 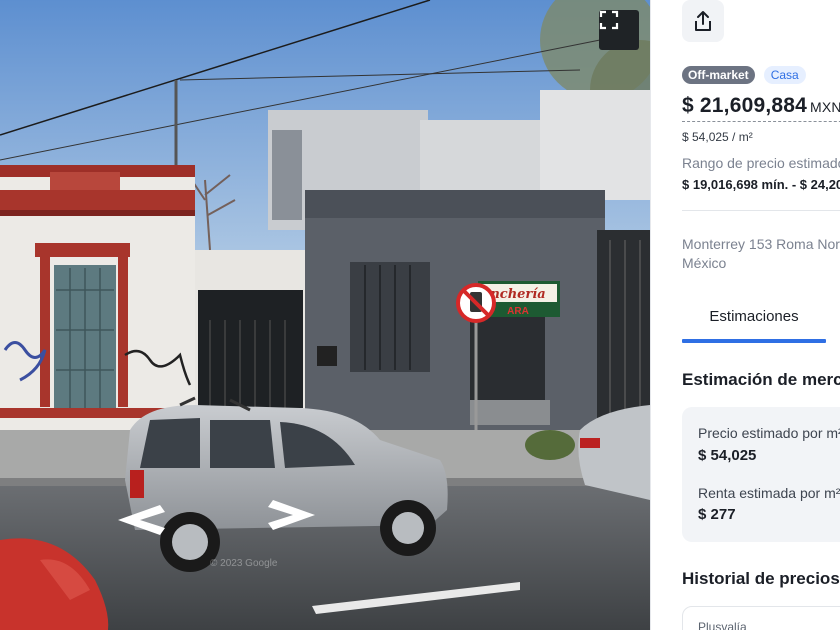 I want to click on estimated-price-label: Precio estimado por m², so click(x=769, y=433).